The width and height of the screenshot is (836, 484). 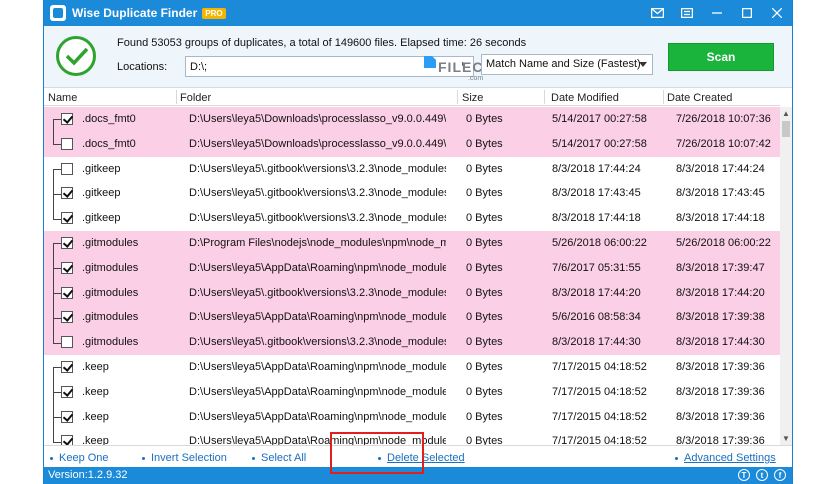 What do you see at coordinates (720, 317) in the screenshot?
I see `date-created: 8/3/2018 17:39:38` at bounding box center [720, 317].